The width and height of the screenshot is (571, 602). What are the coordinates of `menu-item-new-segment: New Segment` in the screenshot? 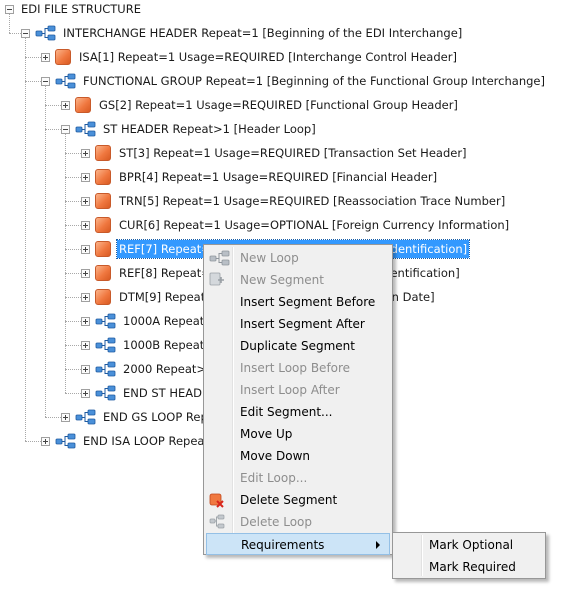 It's located at (298, 280).